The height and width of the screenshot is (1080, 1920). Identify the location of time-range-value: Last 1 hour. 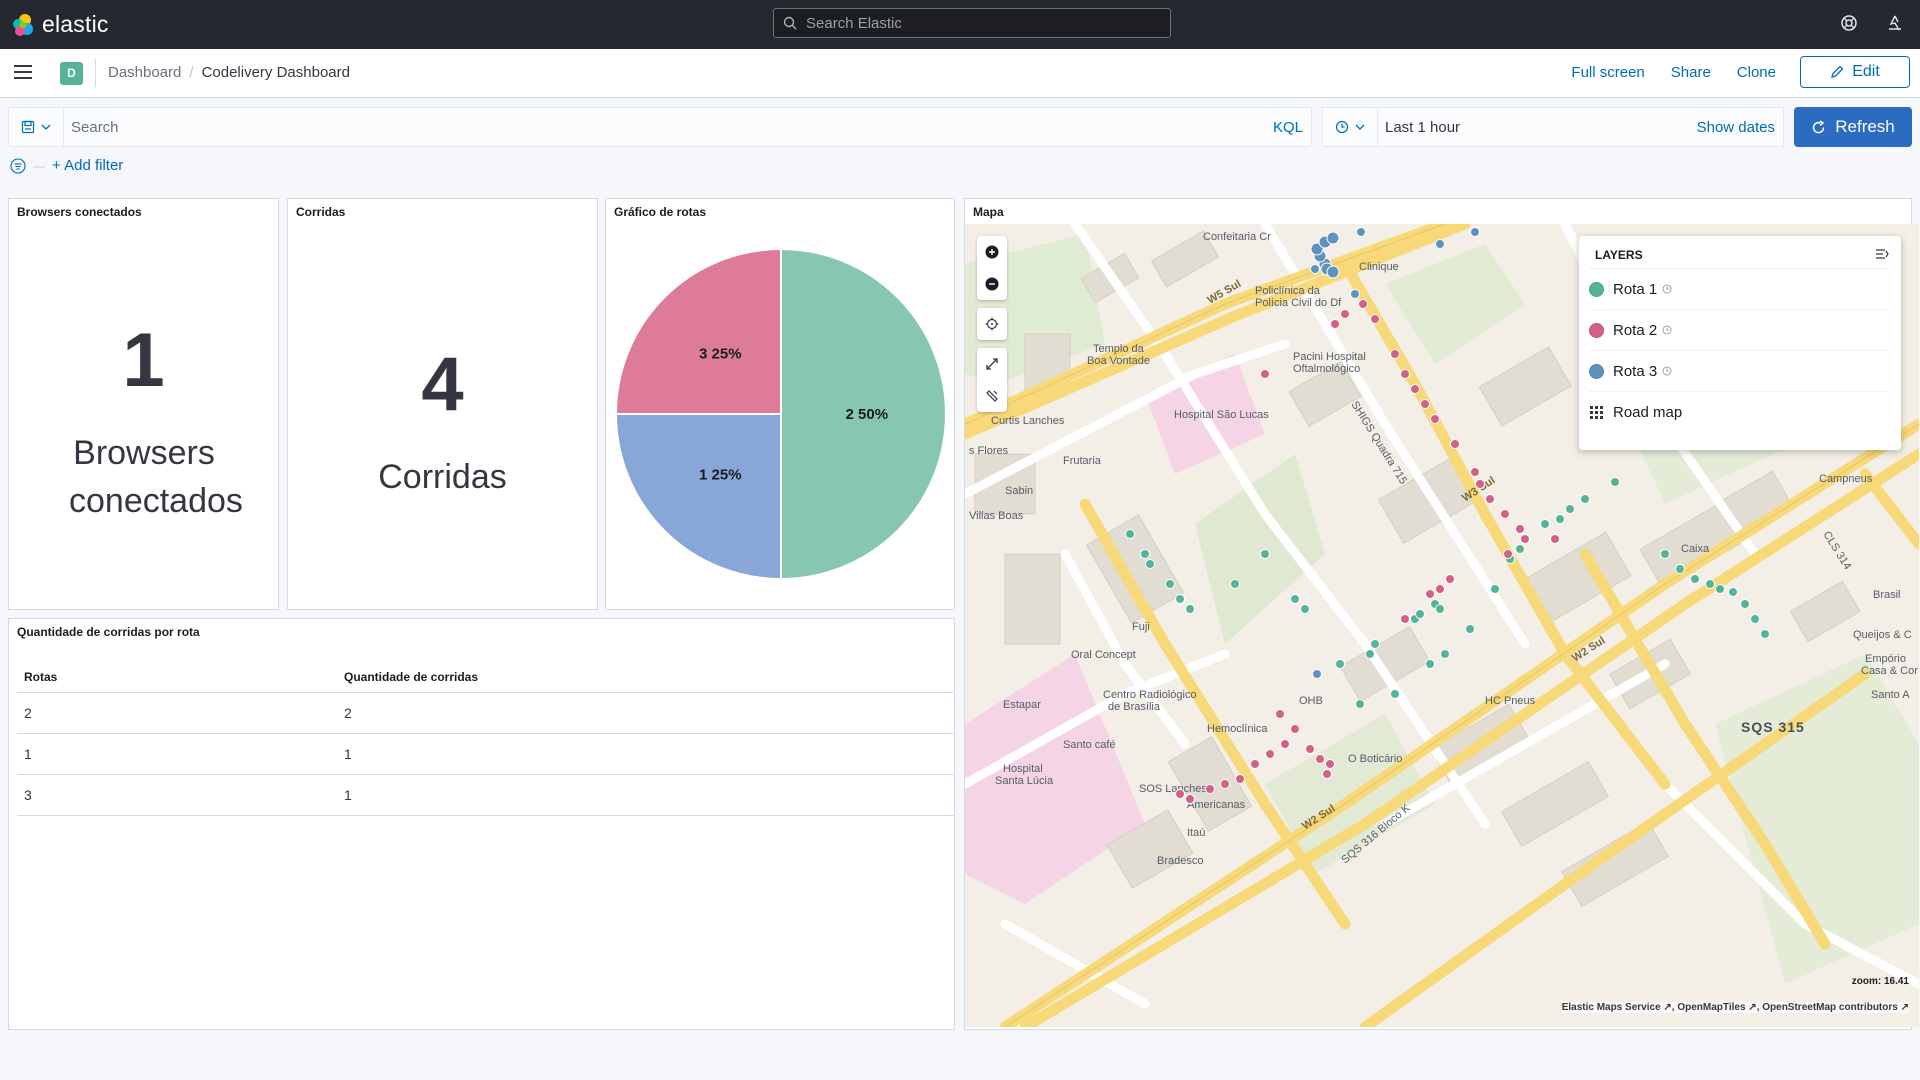
(1422, 127).